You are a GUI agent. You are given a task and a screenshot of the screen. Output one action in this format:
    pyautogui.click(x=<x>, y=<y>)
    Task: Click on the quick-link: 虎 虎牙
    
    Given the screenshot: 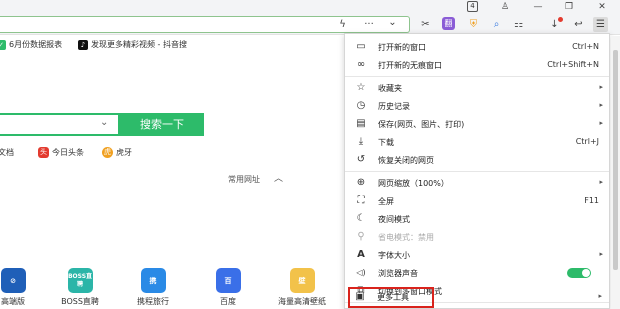 What is the action you would take?
    pyautogui.click(x=117, y=152)
    